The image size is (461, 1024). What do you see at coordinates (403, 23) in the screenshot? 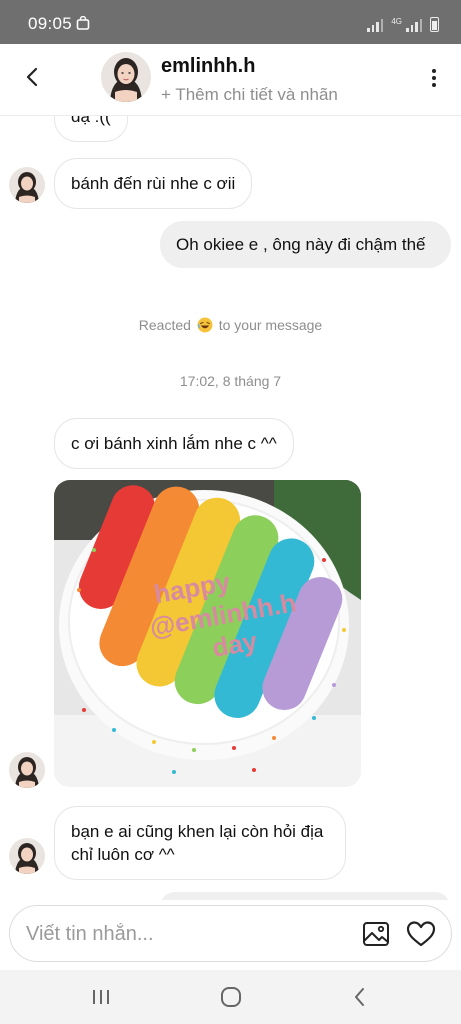
I see `status-indicators: 4G` at bounding box center [403, 23].